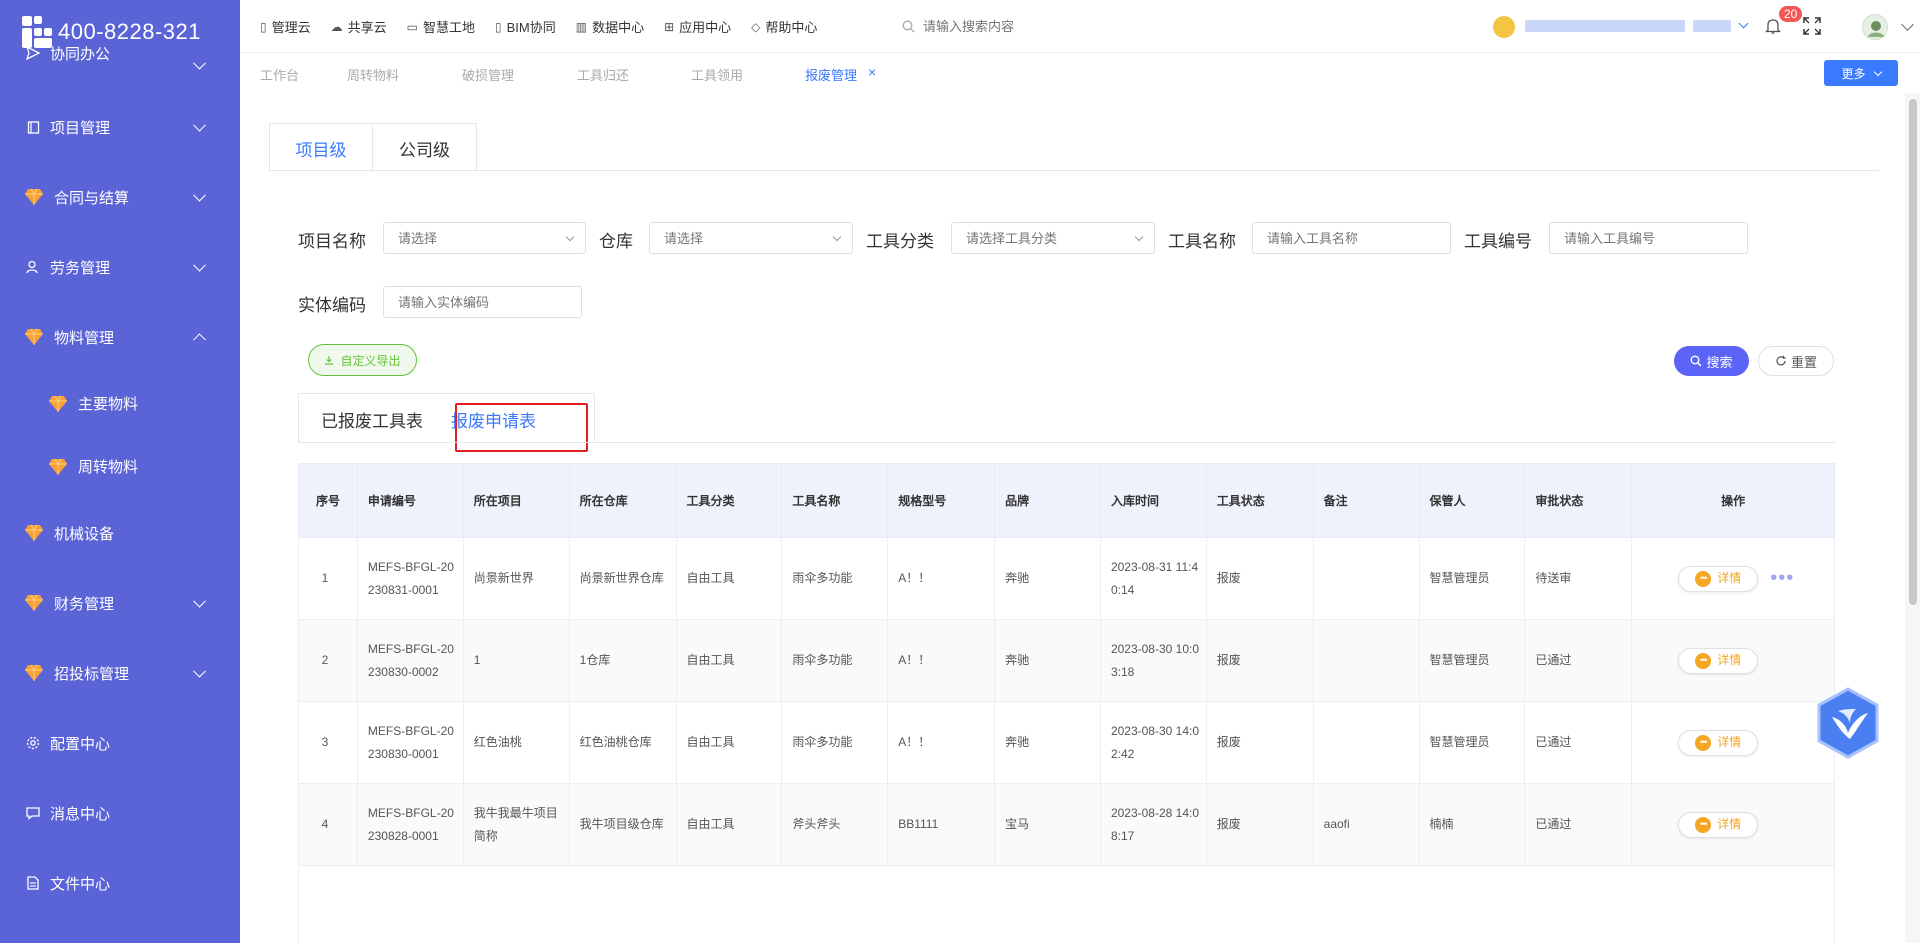  I want to click on tab-workbench: 工作台, so click(279, 74).